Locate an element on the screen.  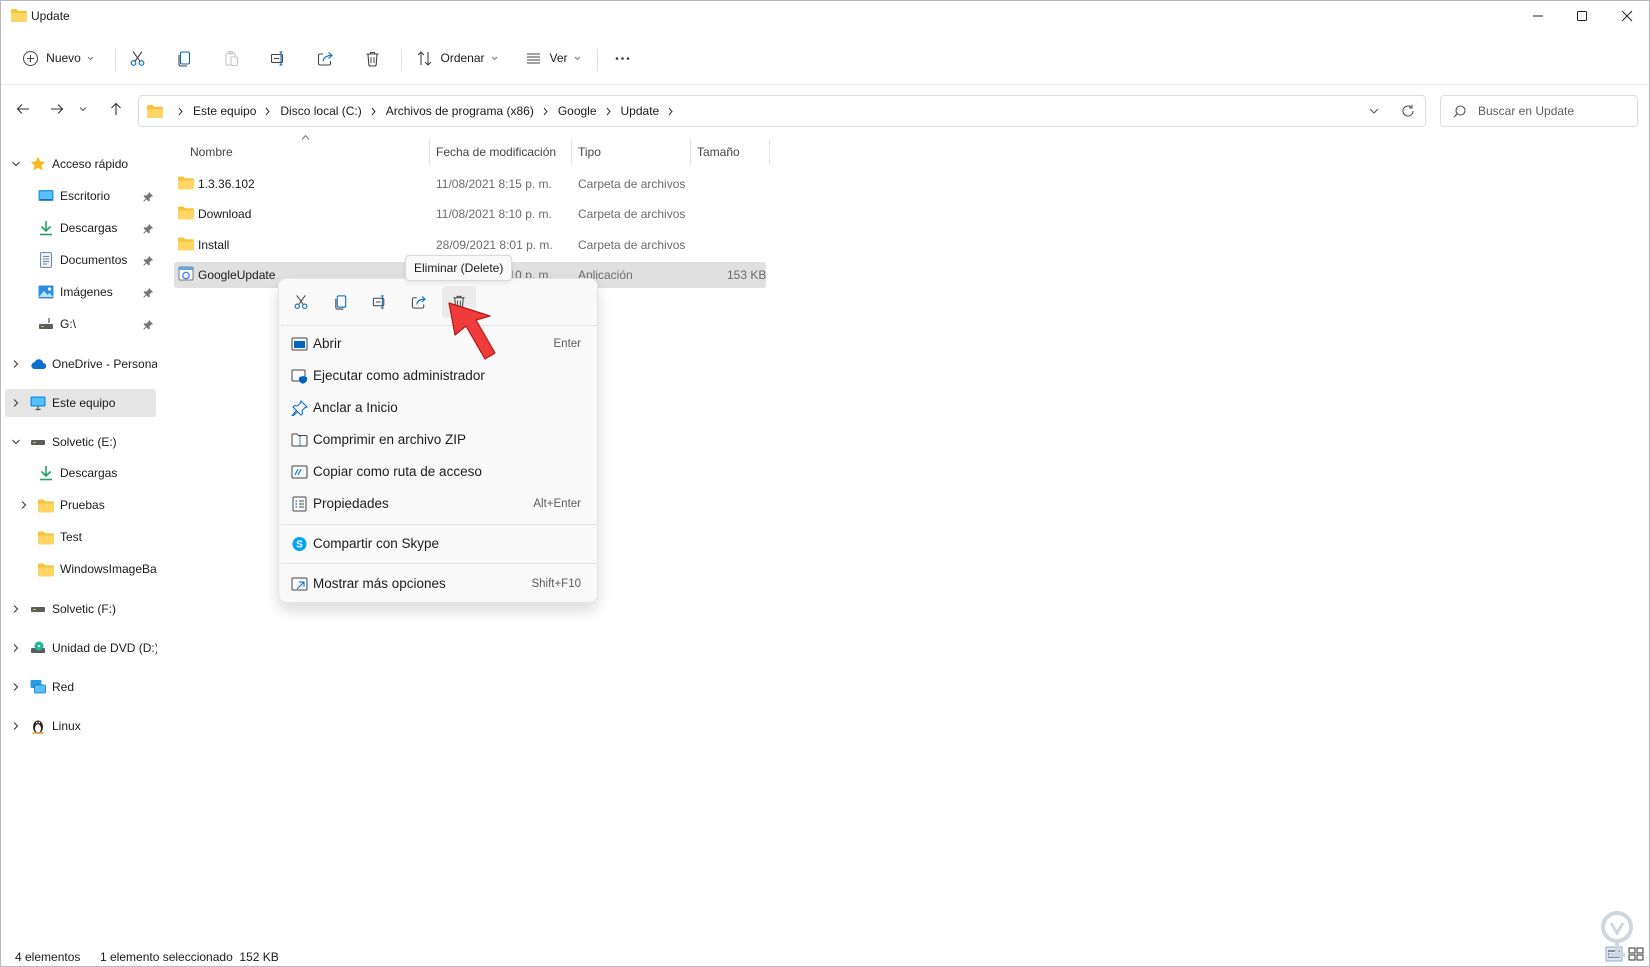
maximize-icon is located at coordinates (1582, 16).